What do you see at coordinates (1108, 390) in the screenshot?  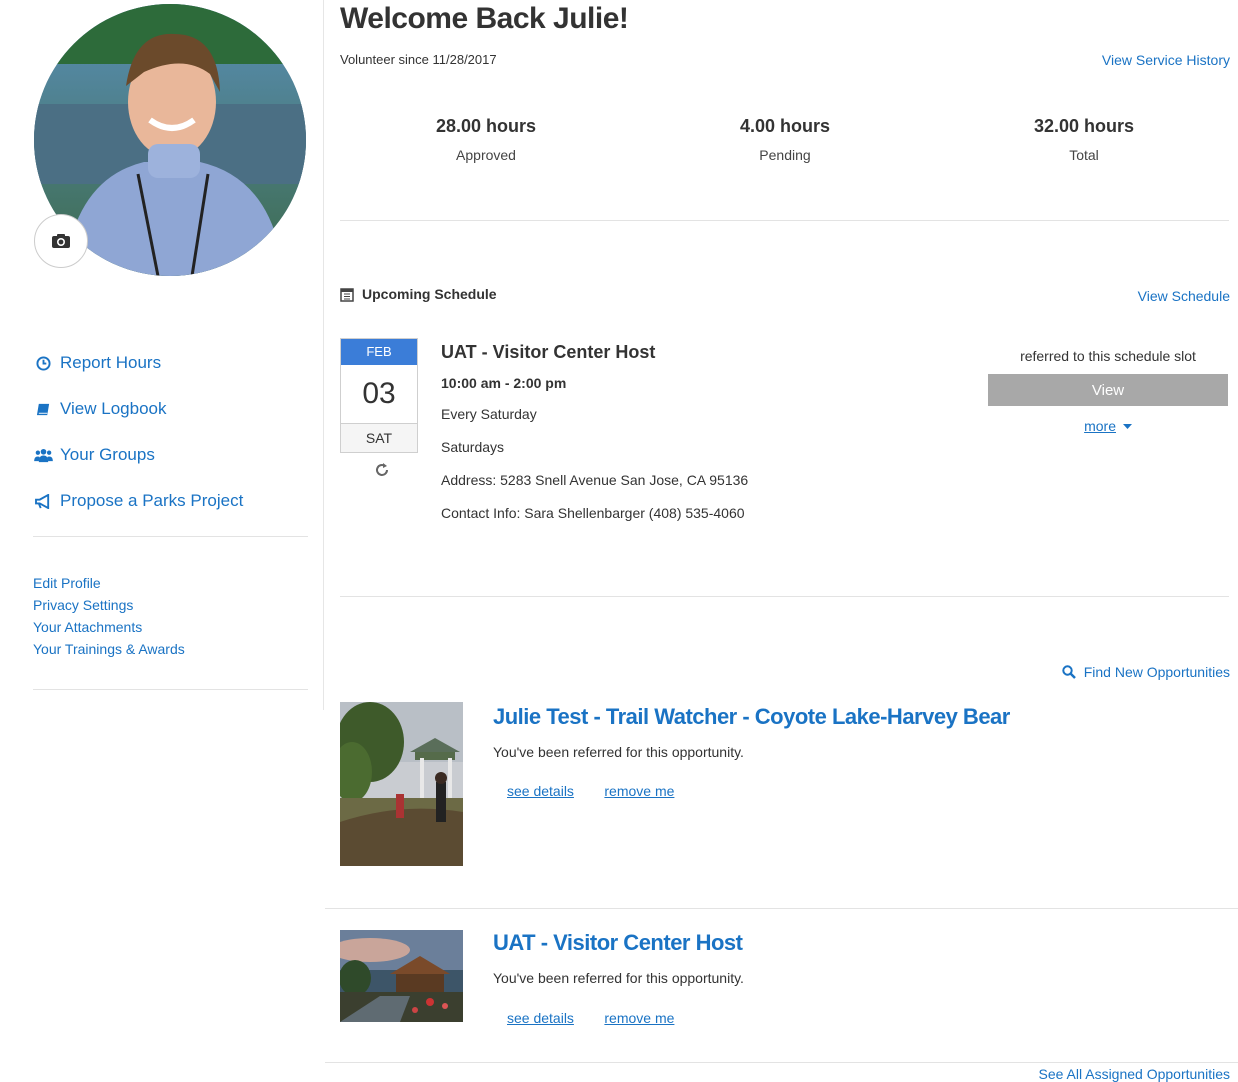 I see `view-event-button: View` at bounding box center [1108, 390].